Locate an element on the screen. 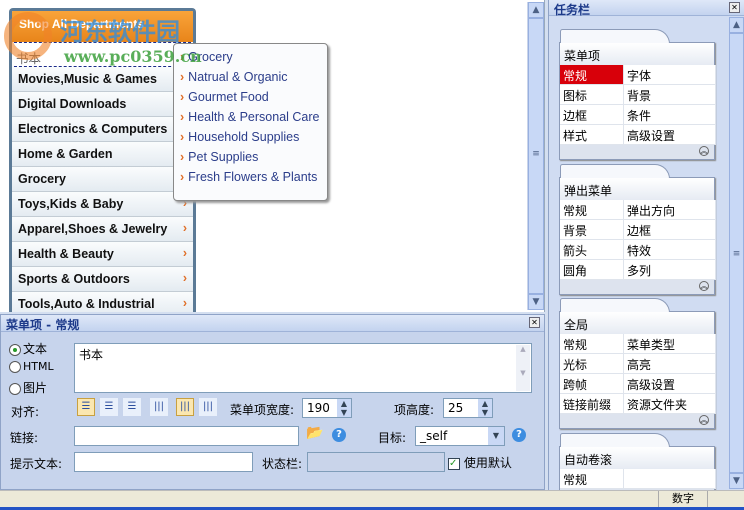 The height and width of the screenshot is (510, 744). group-title: 全局 is located at coordinates (637, 323).